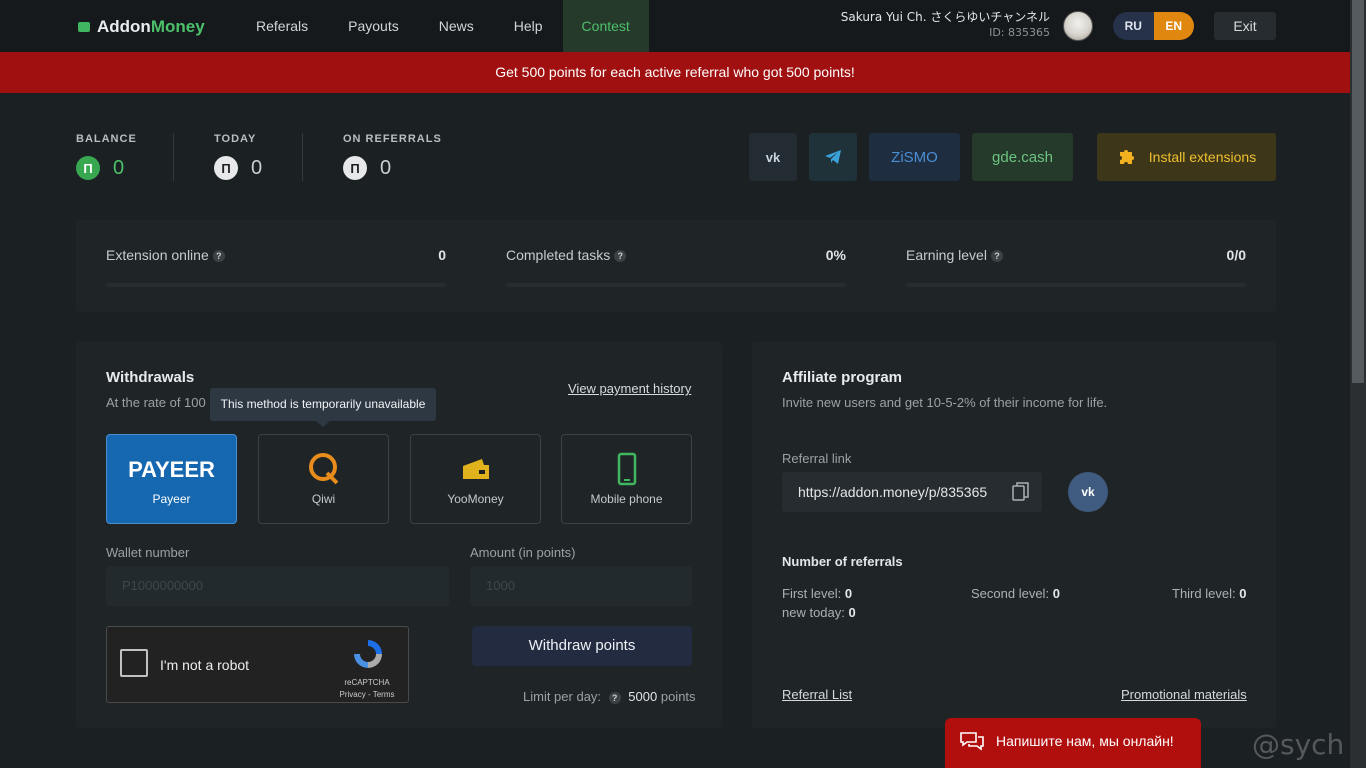 This screenshot has width=1366, height=768. Describe the element at coordinates (945, 25) in the screenshot. I see `user-info: Sakura Yui Ch. さくらゆいチャンネル ID: 835365` at that location.